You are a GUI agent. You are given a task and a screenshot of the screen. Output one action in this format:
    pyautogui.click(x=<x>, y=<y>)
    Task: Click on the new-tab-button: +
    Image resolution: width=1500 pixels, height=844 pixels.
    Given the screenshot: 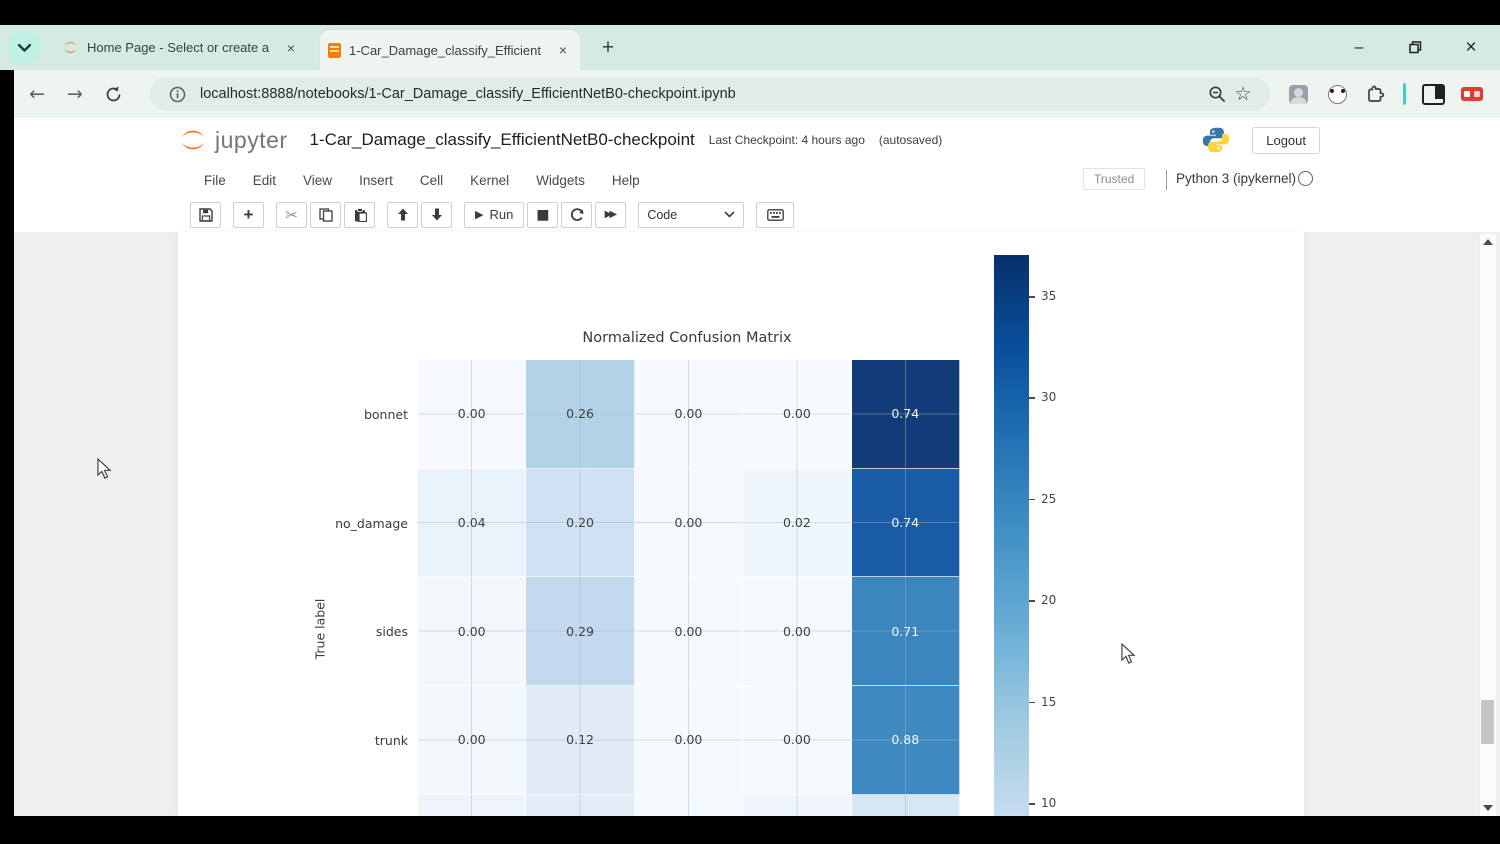 What is the action you would take?
    pyautogui.click(x=608, y=48)
    